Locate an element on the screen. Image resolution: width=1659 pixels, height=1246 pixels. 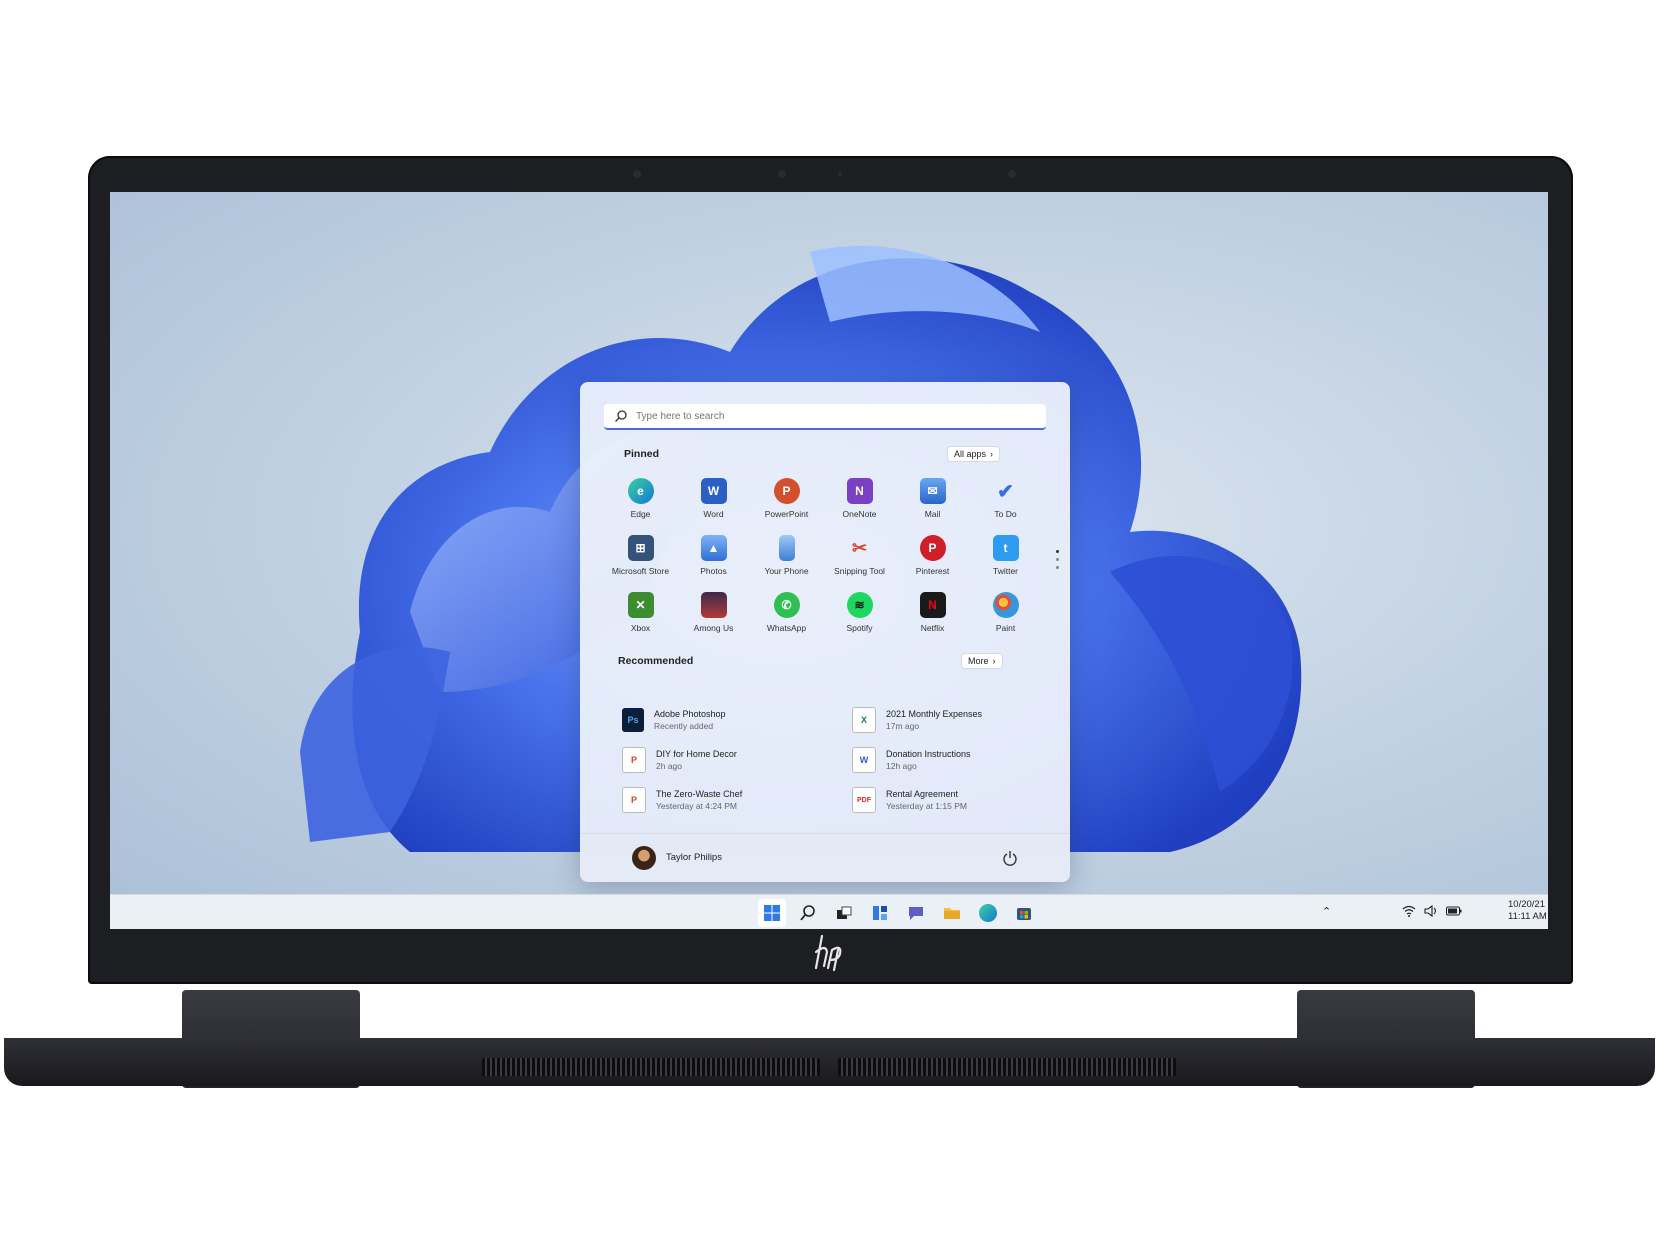
all-apps-label: All apps is located at coordinates (970, 454).